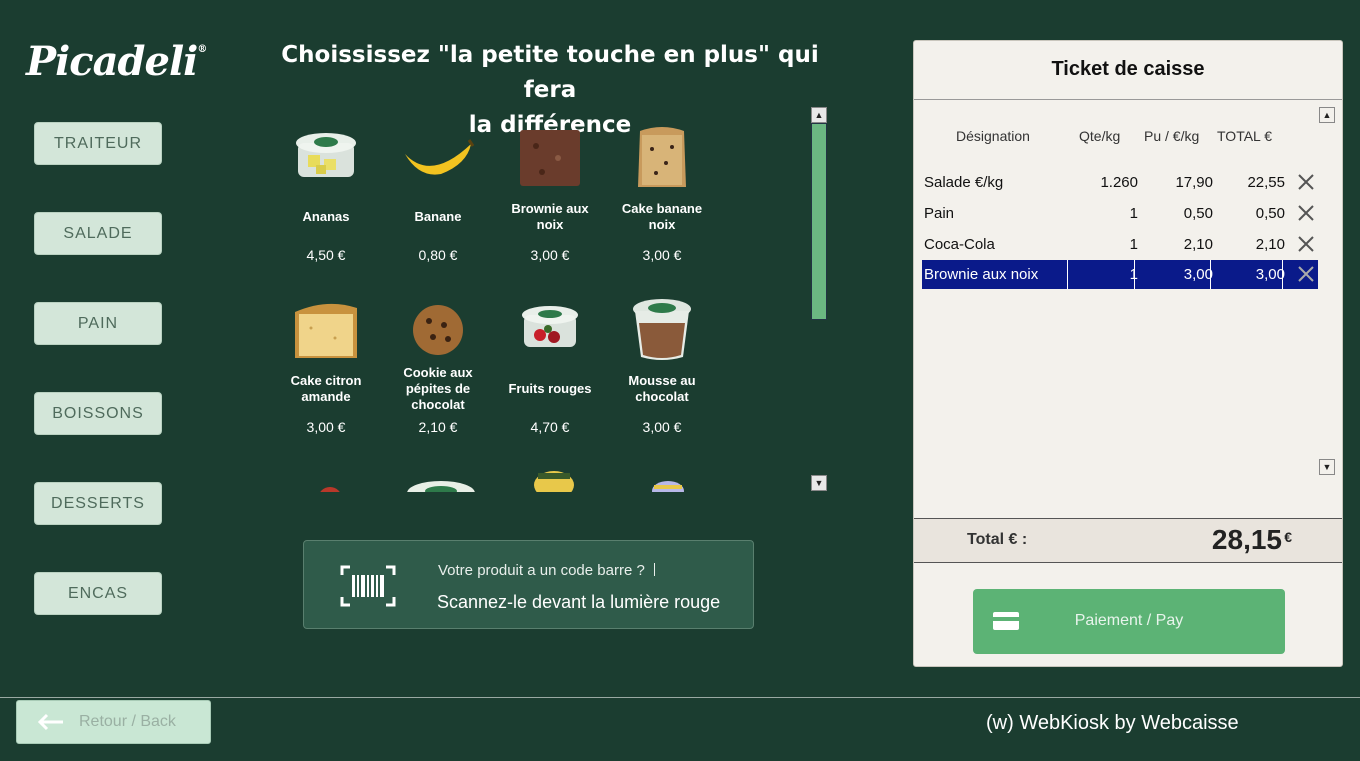 The image size is (1360, 761). What do you see at coordinates (438, 255) in the screenshot?
I see `product-price: 0,80 €` at bounding box center [438, 255].